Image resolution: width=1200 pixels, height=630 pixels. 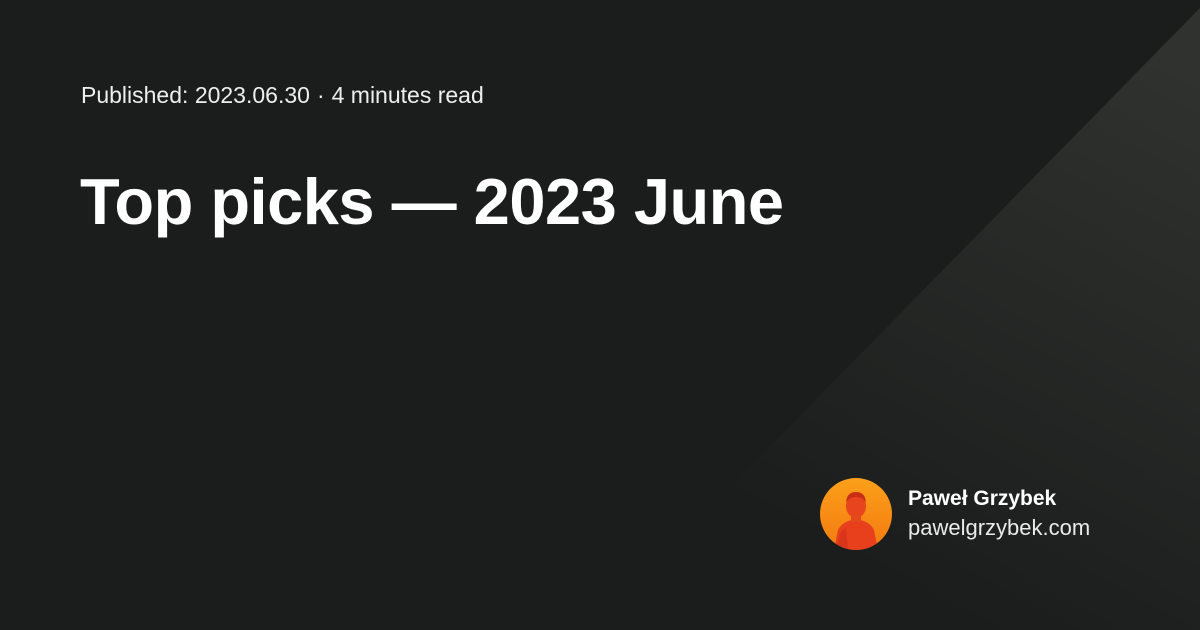 I want to click on author-name: Paweł Grzybek, so click(x=982, y=498).